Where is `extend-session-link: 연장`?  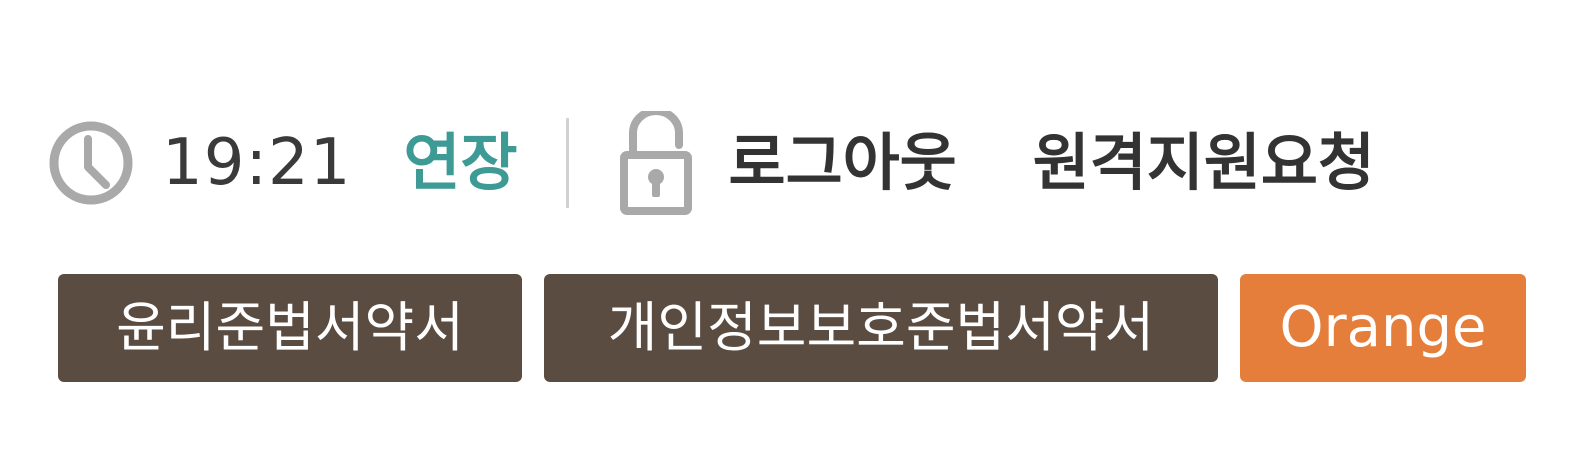 extend-session-link: 연장 is located at coordinates (460, 163).